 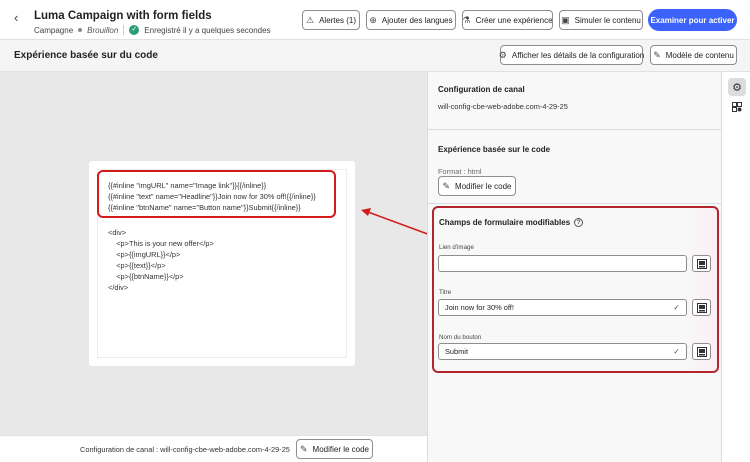 I want to click on channel-config-value: will-config-cbe-web-adobe.com-4-29-25, so click(x=503, y=106).